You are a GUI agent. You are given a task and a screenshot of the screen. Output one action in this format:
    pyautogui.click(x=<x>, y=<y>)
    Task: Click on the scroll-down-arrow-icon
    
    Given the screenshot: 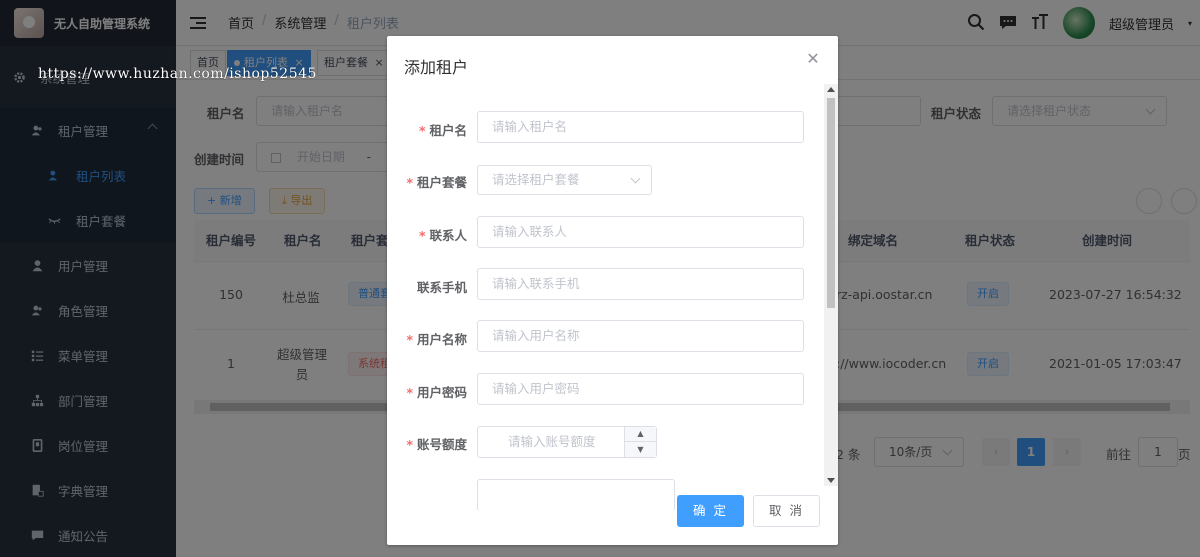 What is the action you would take?
    pyautogui.click(x=831, y=480)
    